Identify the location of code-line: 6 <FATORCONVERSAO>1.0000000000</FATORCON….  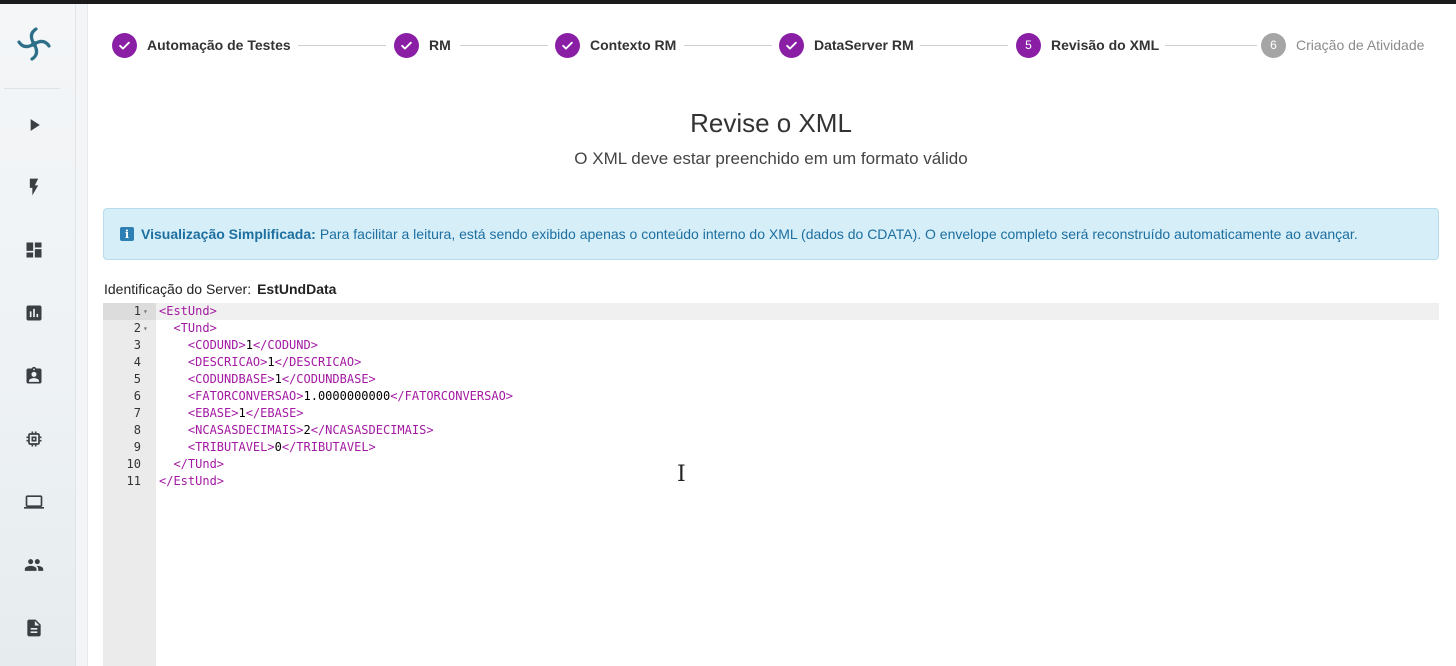
(771, 396).